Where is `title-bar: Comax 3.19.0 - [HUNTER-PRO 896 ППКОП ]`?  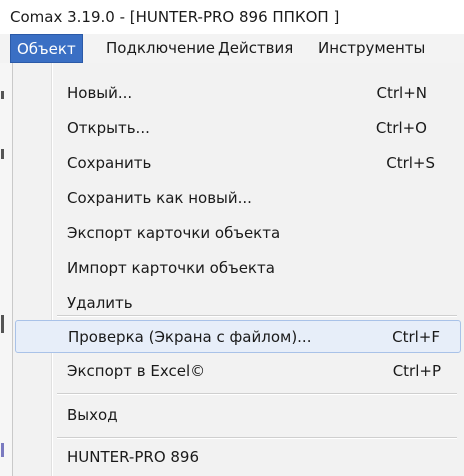
title-bar: Comax 3.19.0 - [HUNTER-PRO 896 ППКОП ] is located at coordinates (232, 17).